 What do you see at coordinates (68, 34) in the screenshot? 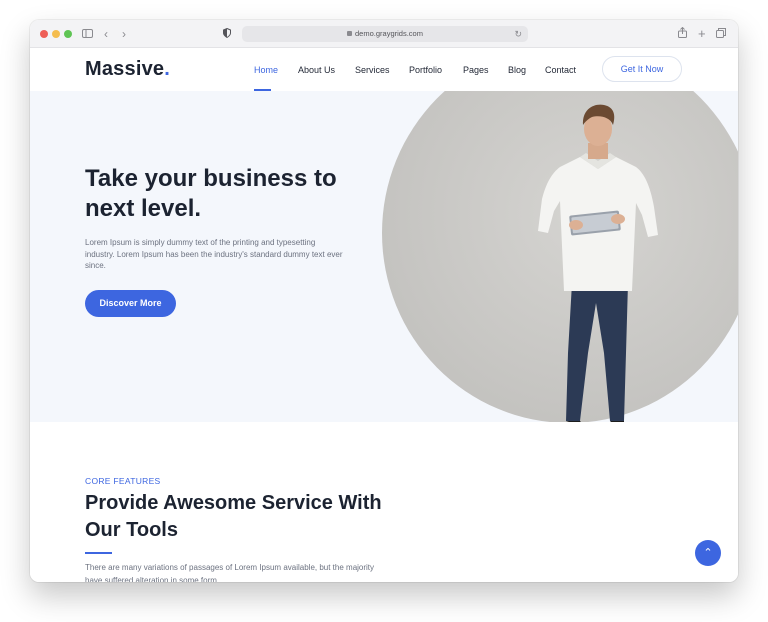
I see `zoom-window-button` at bounding box center [68, 34].